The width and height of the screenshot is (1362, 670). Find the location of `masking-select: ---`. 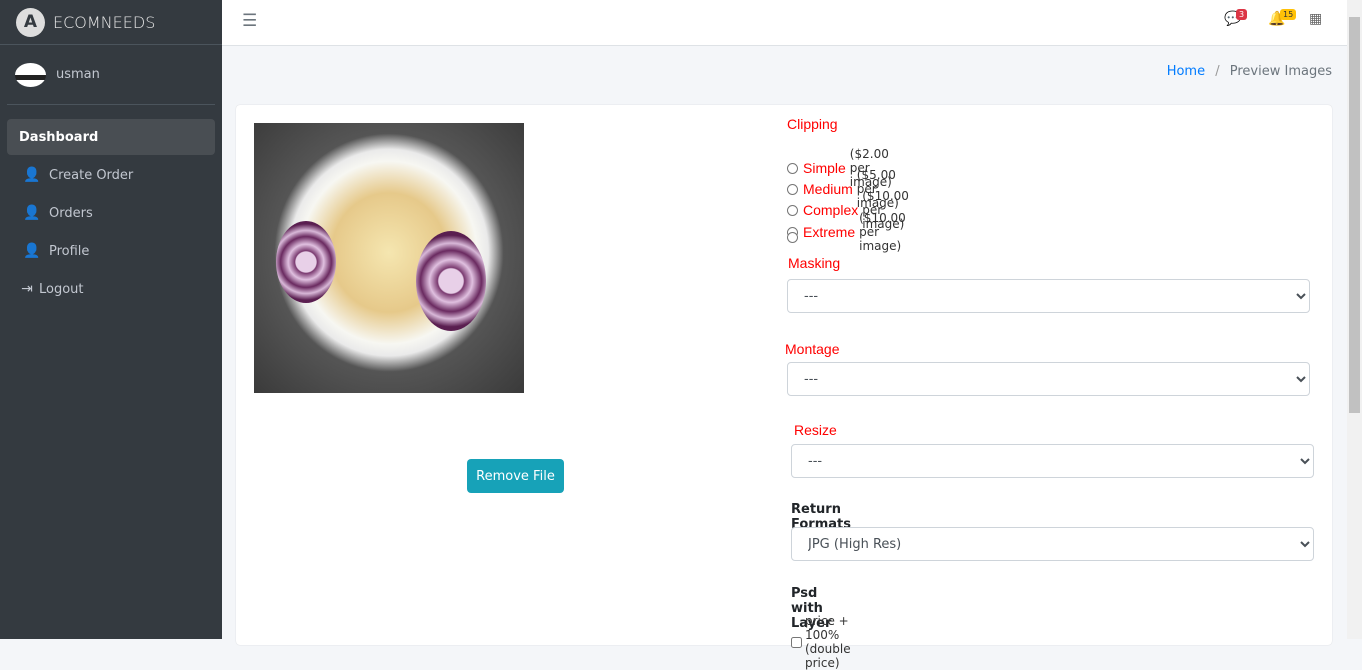

masking-select: --- is located at coordinates (1048, 296).